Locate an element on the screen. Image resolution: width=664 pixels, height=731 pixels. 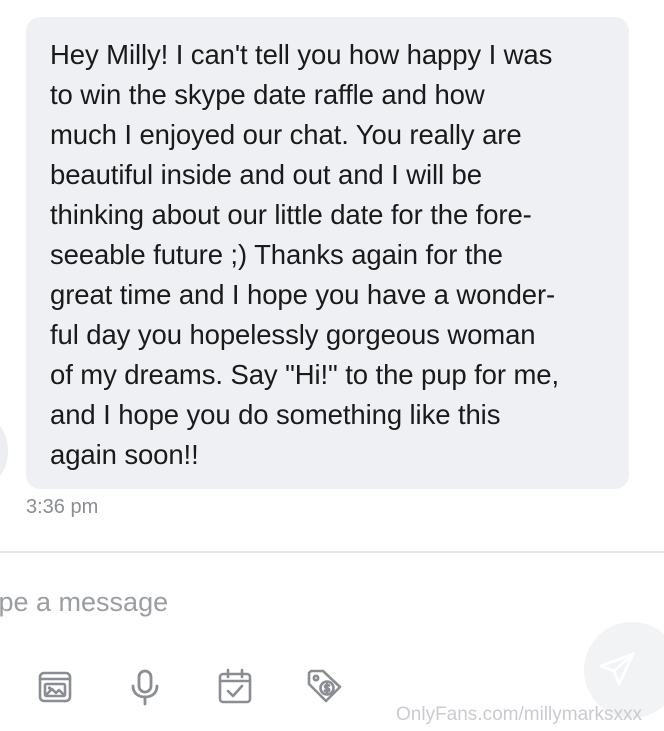
voice-message-button is located at coordinates (145, 687).